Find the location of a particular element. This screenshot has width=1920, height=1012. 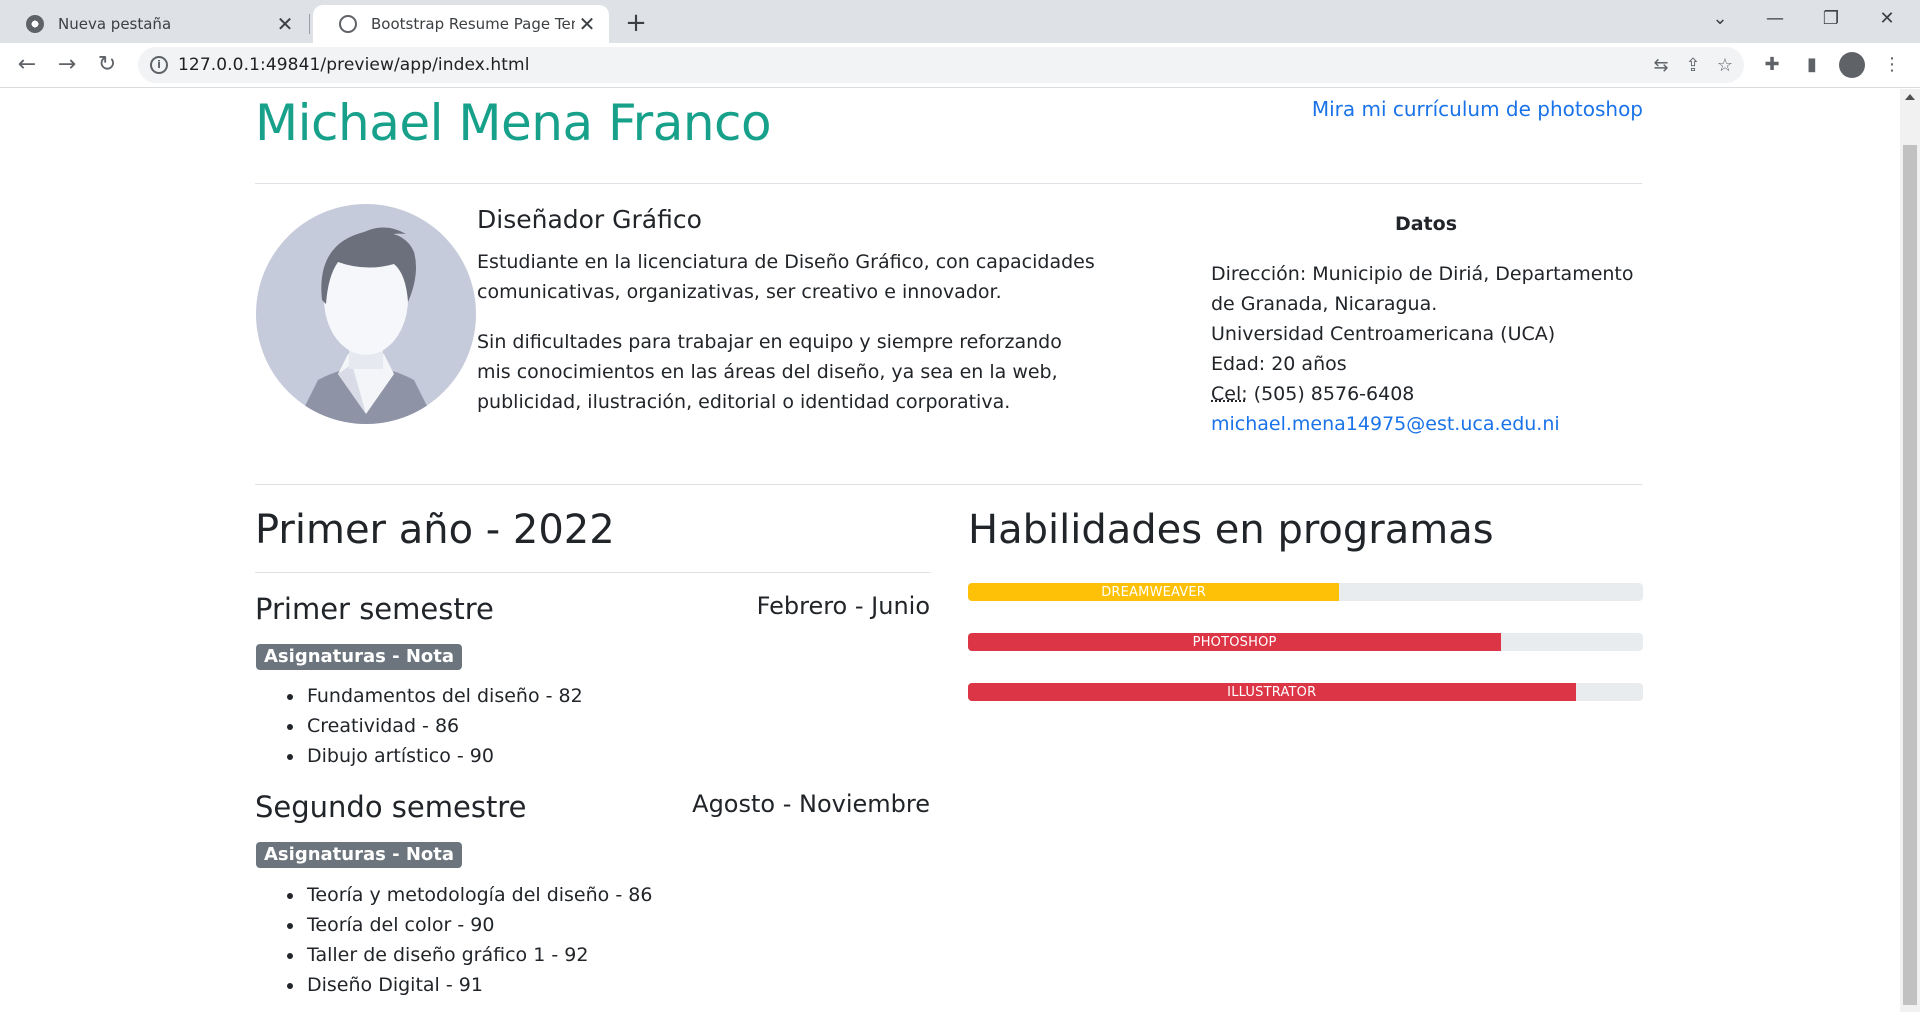

list-item: Teoría del color - 90 is located at coordinates (478, 925).